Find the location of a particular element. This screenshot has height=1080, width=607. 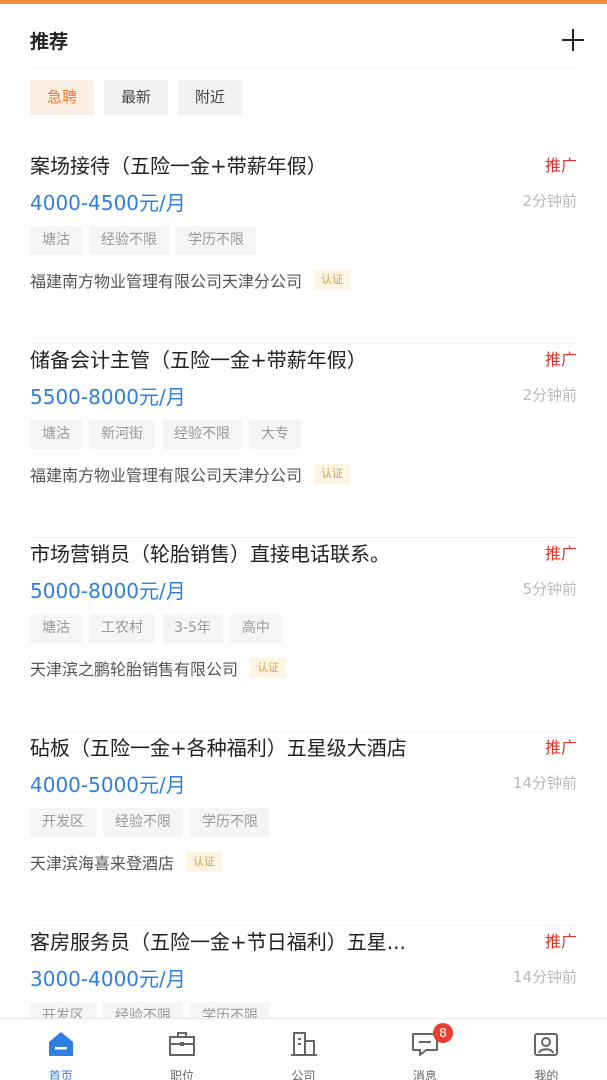

job-title: 案场接待（五险一金+带薪年假） is located at coordinates (178, 166).